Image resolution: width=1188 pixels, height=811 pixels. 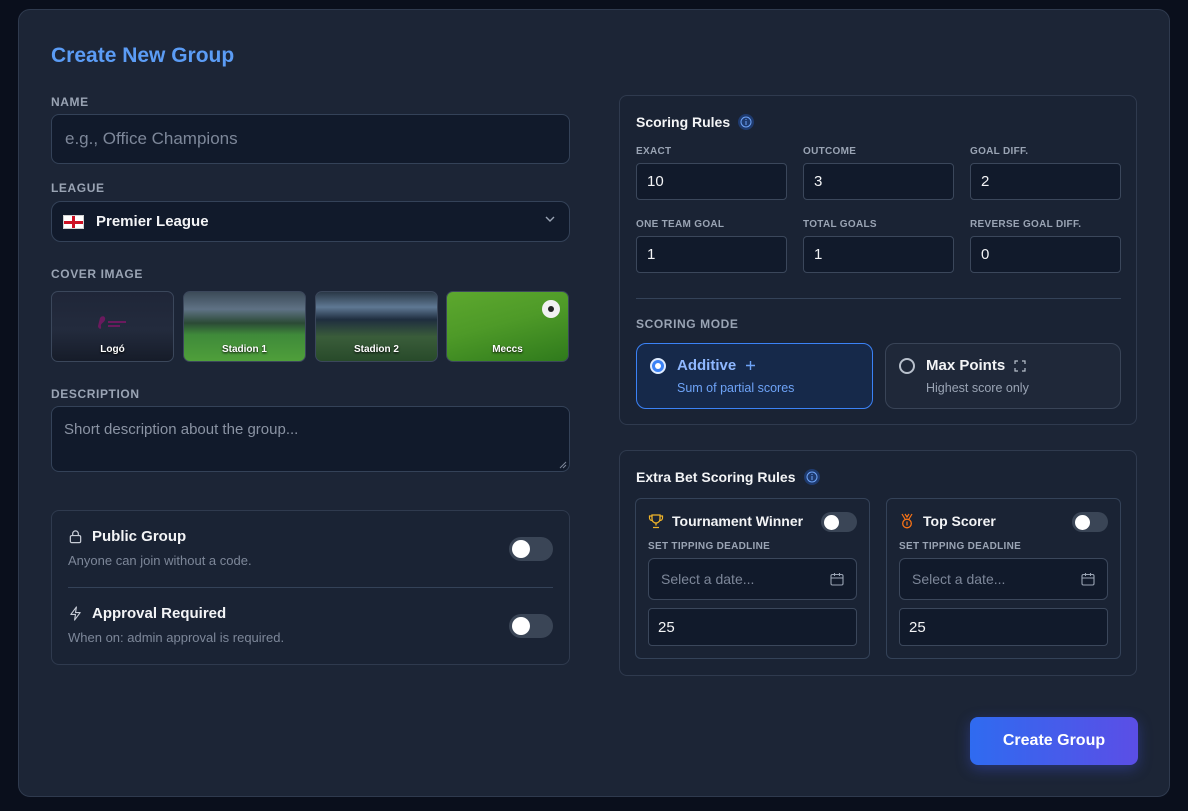 What do you see at coordinates (507, 326) in the screenshot?
I see `cover-option-match: Meccs` at bounding box center [507, 326].